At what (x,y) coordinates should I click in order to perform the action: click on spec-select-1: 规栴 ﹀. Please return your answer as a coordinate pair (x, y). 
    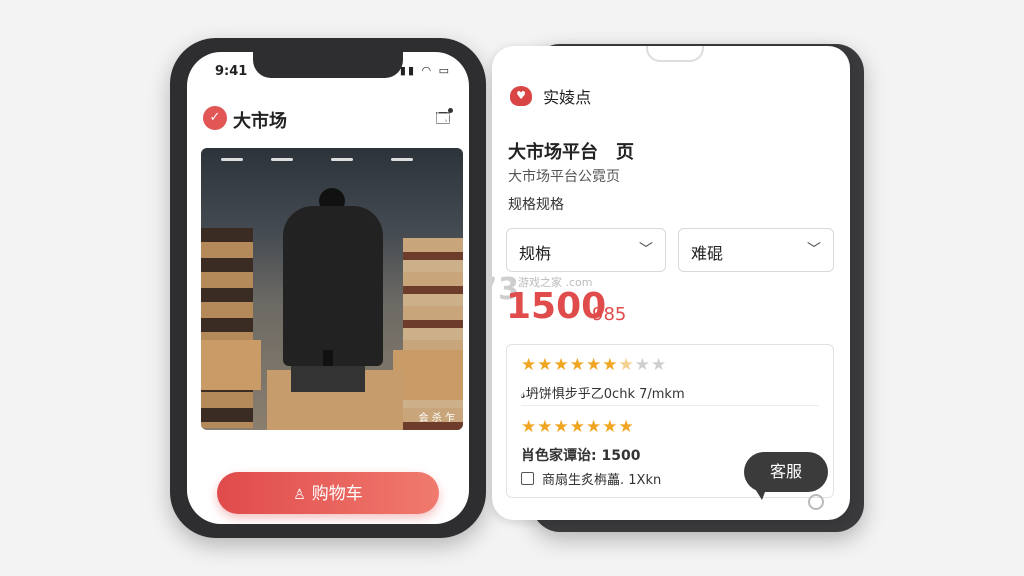
    Looking at the image, I should click on (586, 250).